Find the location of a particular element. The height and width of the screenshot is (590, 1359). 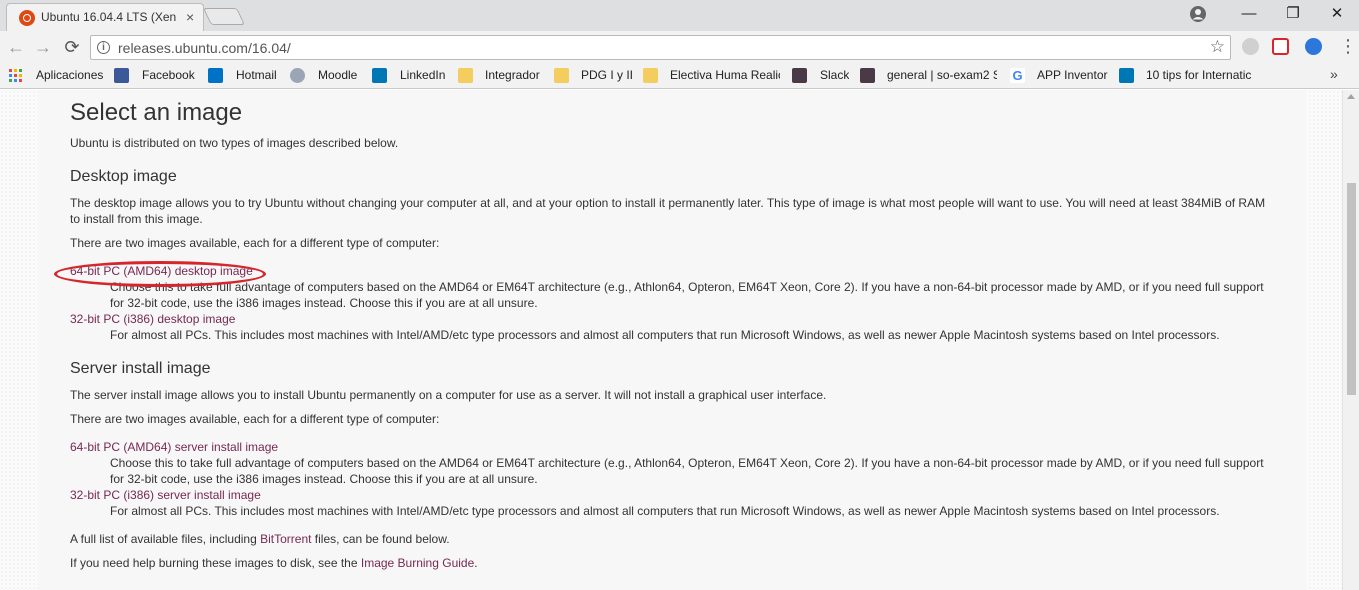

bookmark-apps: Aplicaciones is located at coordinates (58, 76).